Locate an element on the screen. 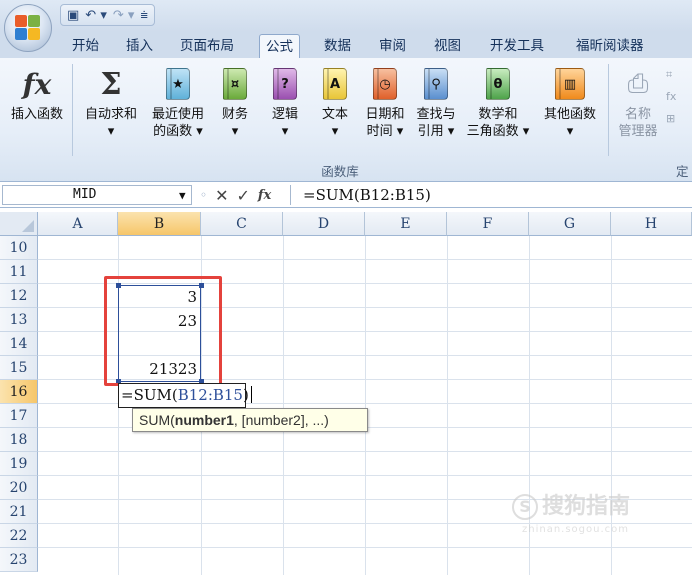  tab-review: 审阅 is located at coordinates (392, 46).